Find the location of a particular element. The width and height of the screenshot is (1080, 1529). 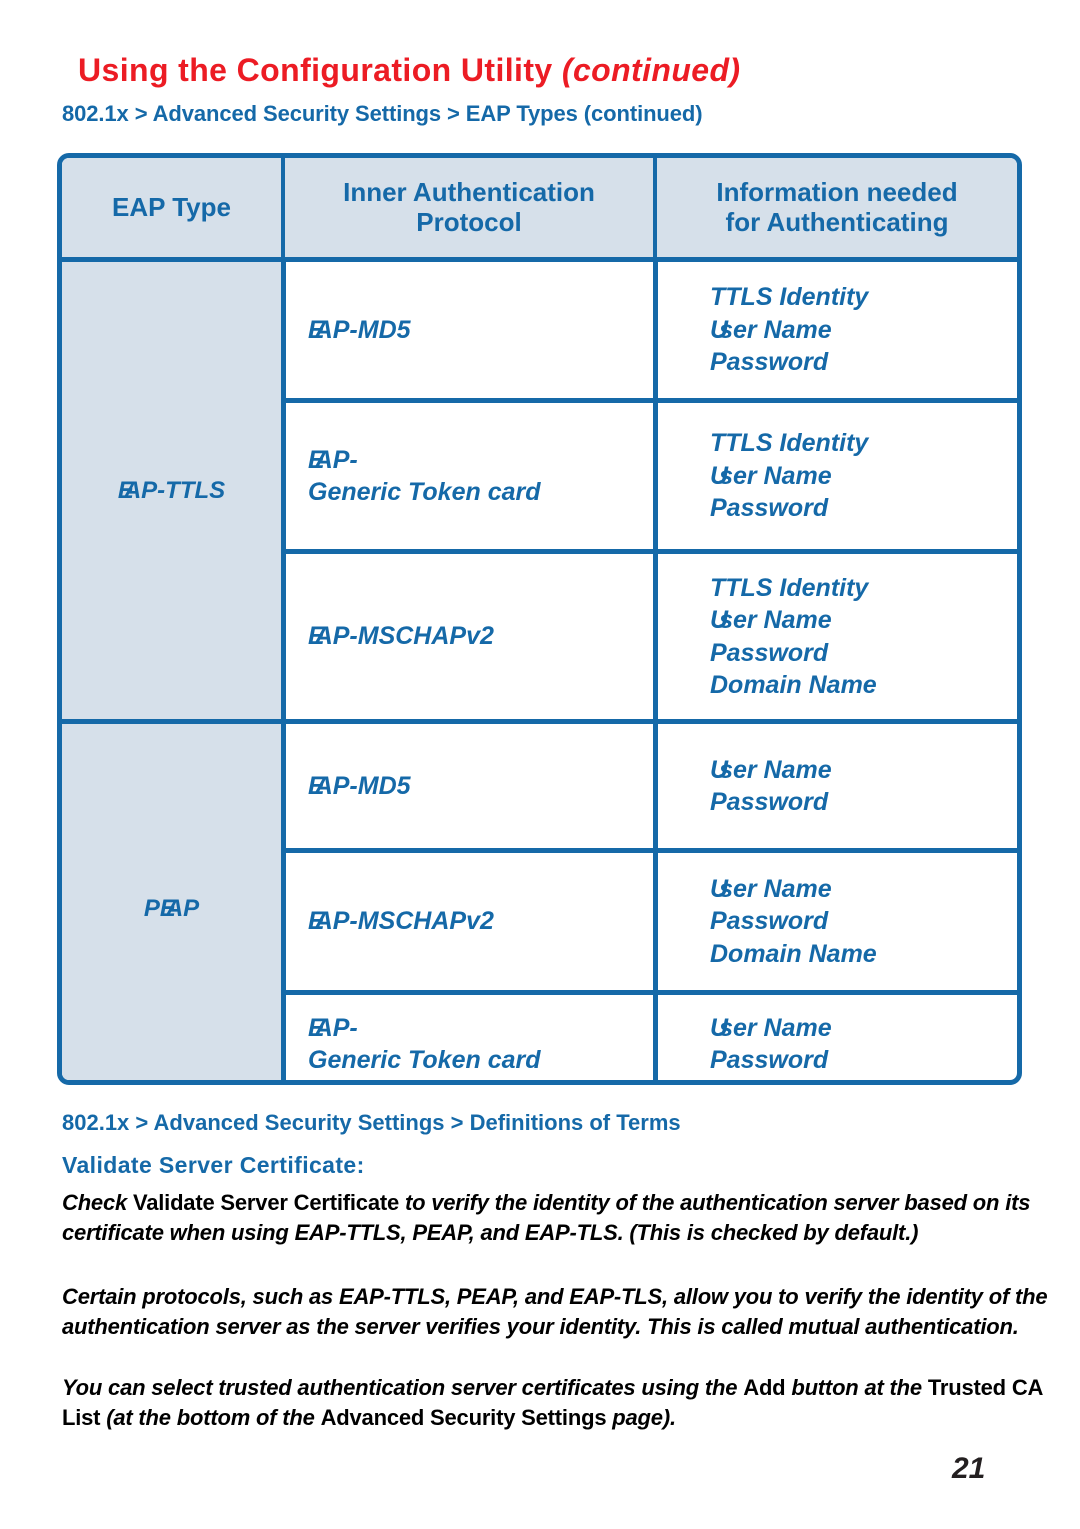

header-info-line1: Information needed is located at coordinates (837, 192).